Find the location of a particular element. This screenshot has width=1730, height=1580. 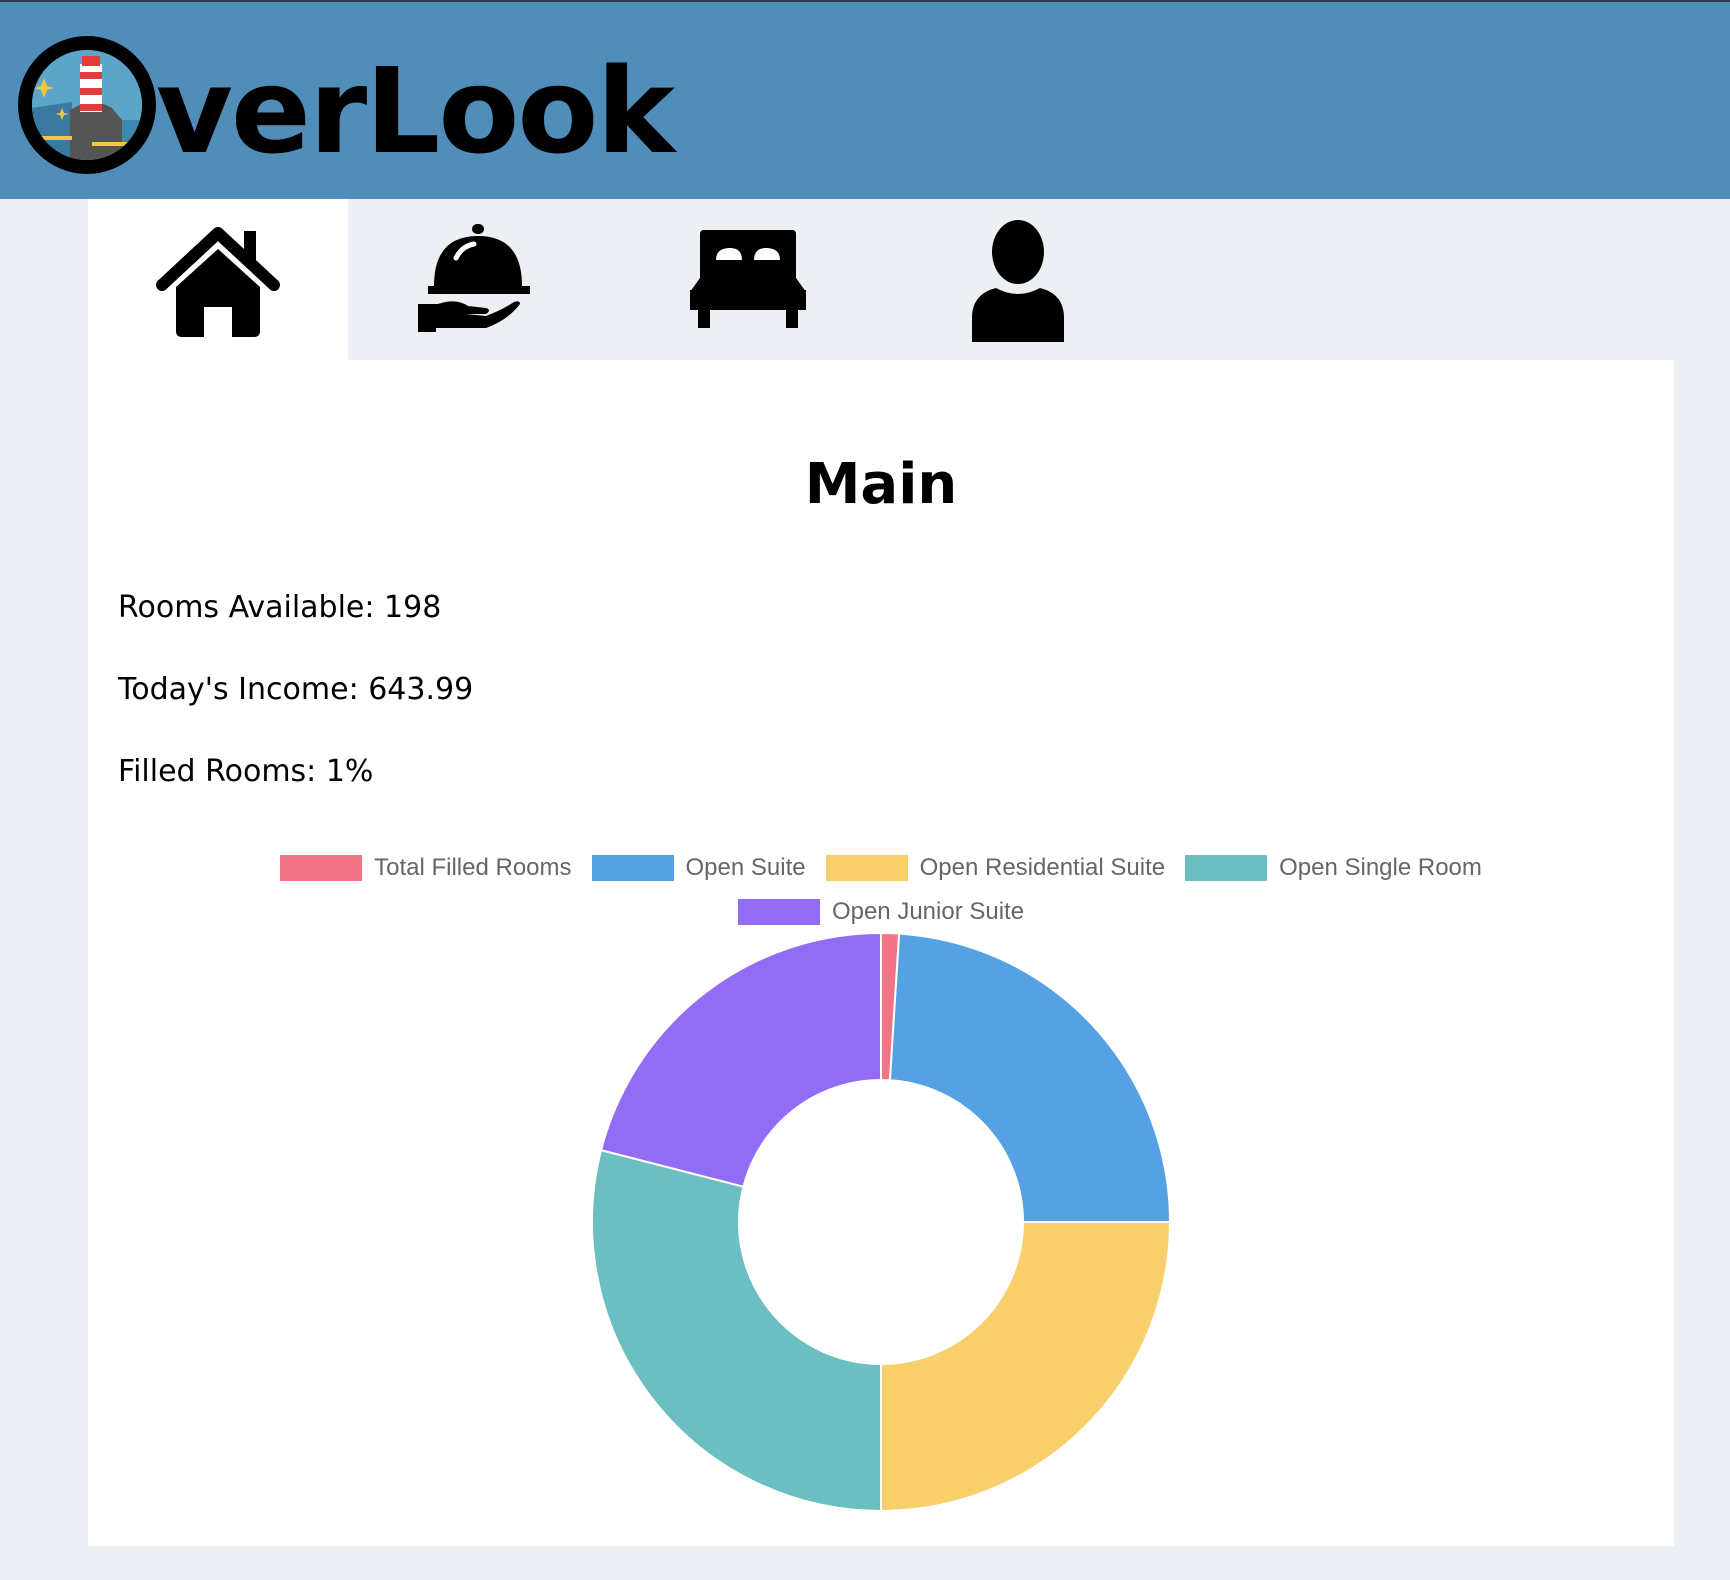

legend-item: Open Single Room is located at coordinates (1333, 868).